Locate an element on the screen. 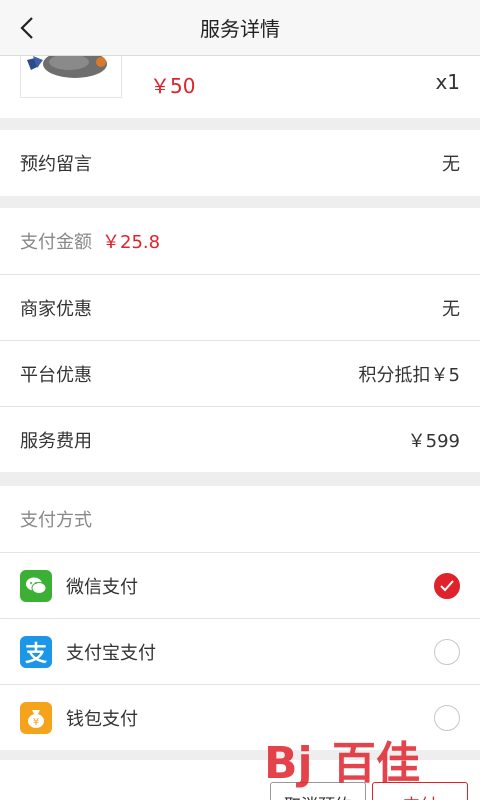 This screenshot has height=800, width=480. service-fee-value: ￥599 is located at coordinates (433, 441).